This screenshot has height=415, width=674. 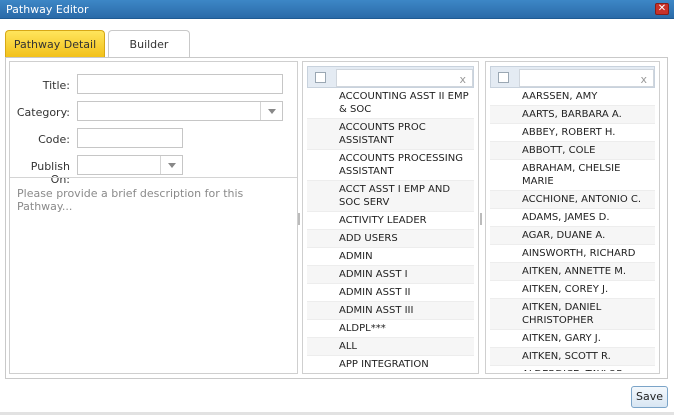 What do you see at coordinates (180, 84) in the screenshot?
I see `title-input` at bounding box center [180, 84].